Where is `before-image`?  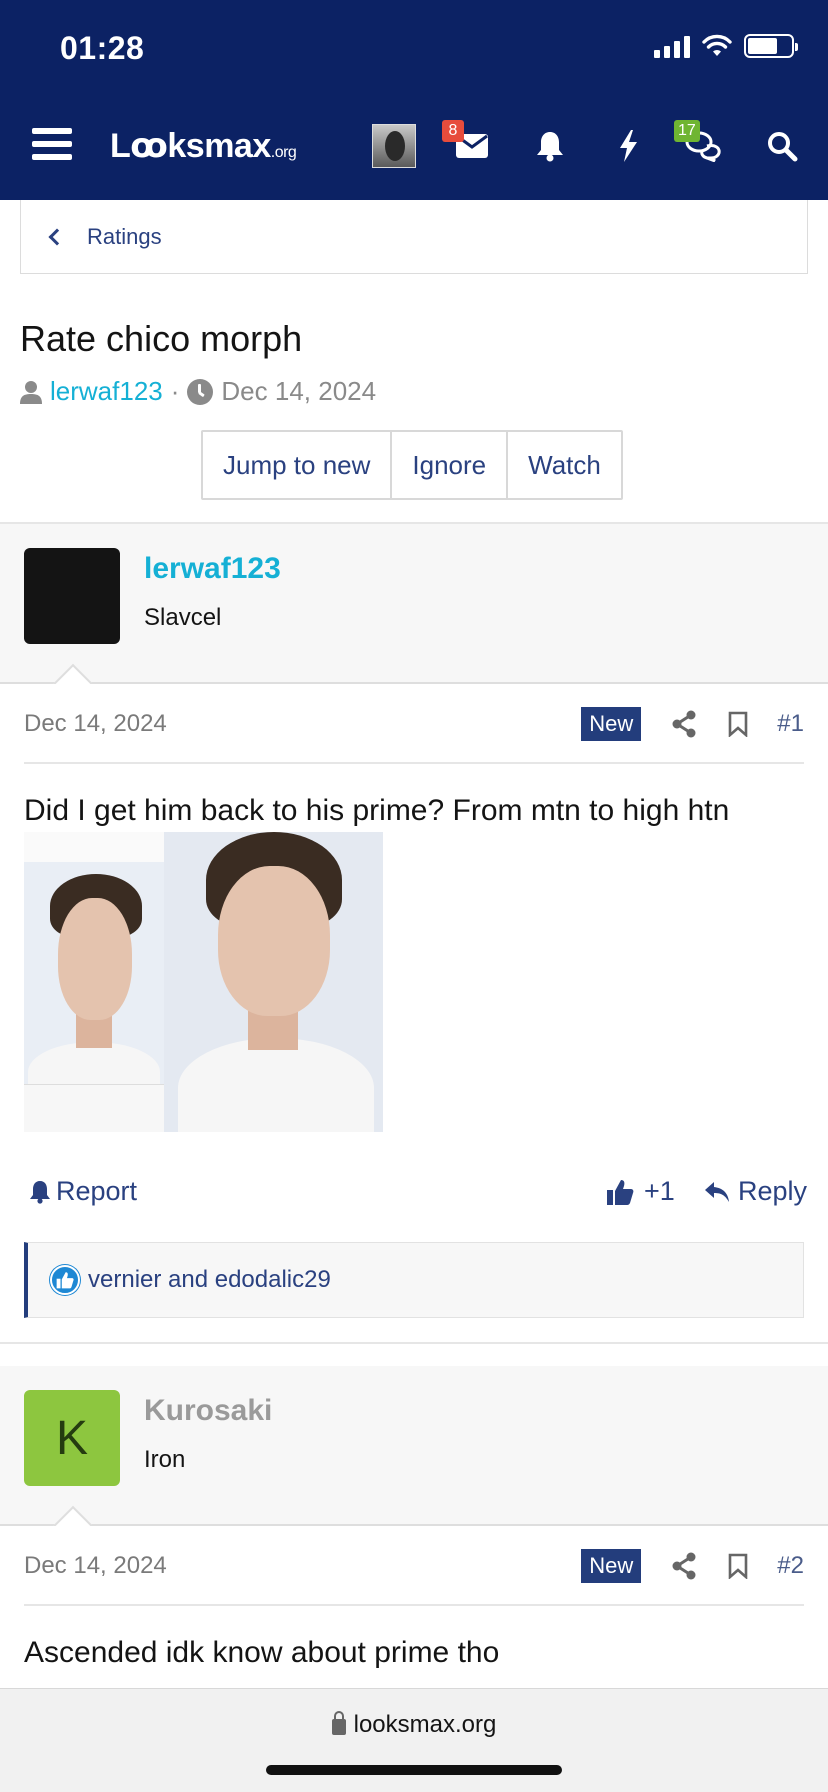
before-image is located at coordinates (94, 982).